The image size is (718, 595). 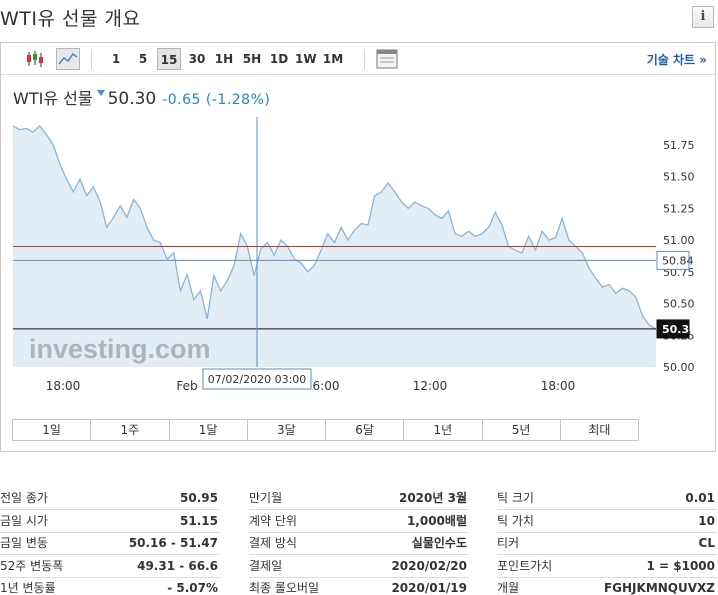 I want to click on stat-row: 금일 변동 50.16 - 51.47, so click(x=110, y=544).